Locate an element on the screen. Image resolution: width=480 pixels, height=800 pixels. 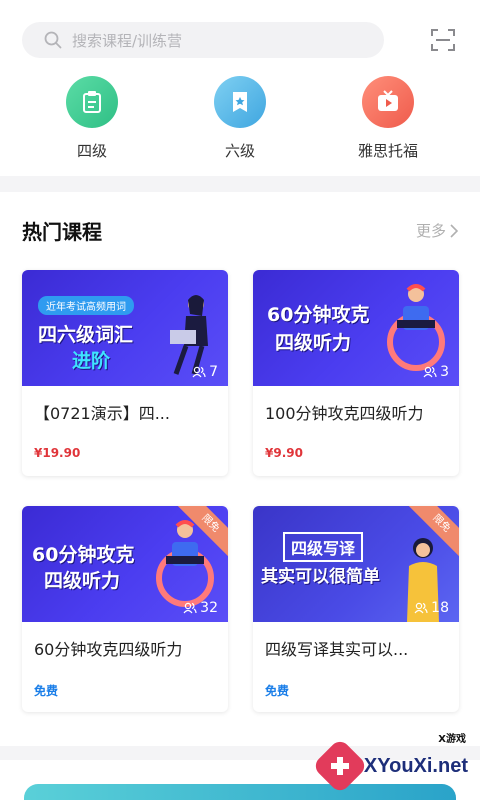
thumbnail-subtitle: 进阶 is located at coordinates (91, 361).